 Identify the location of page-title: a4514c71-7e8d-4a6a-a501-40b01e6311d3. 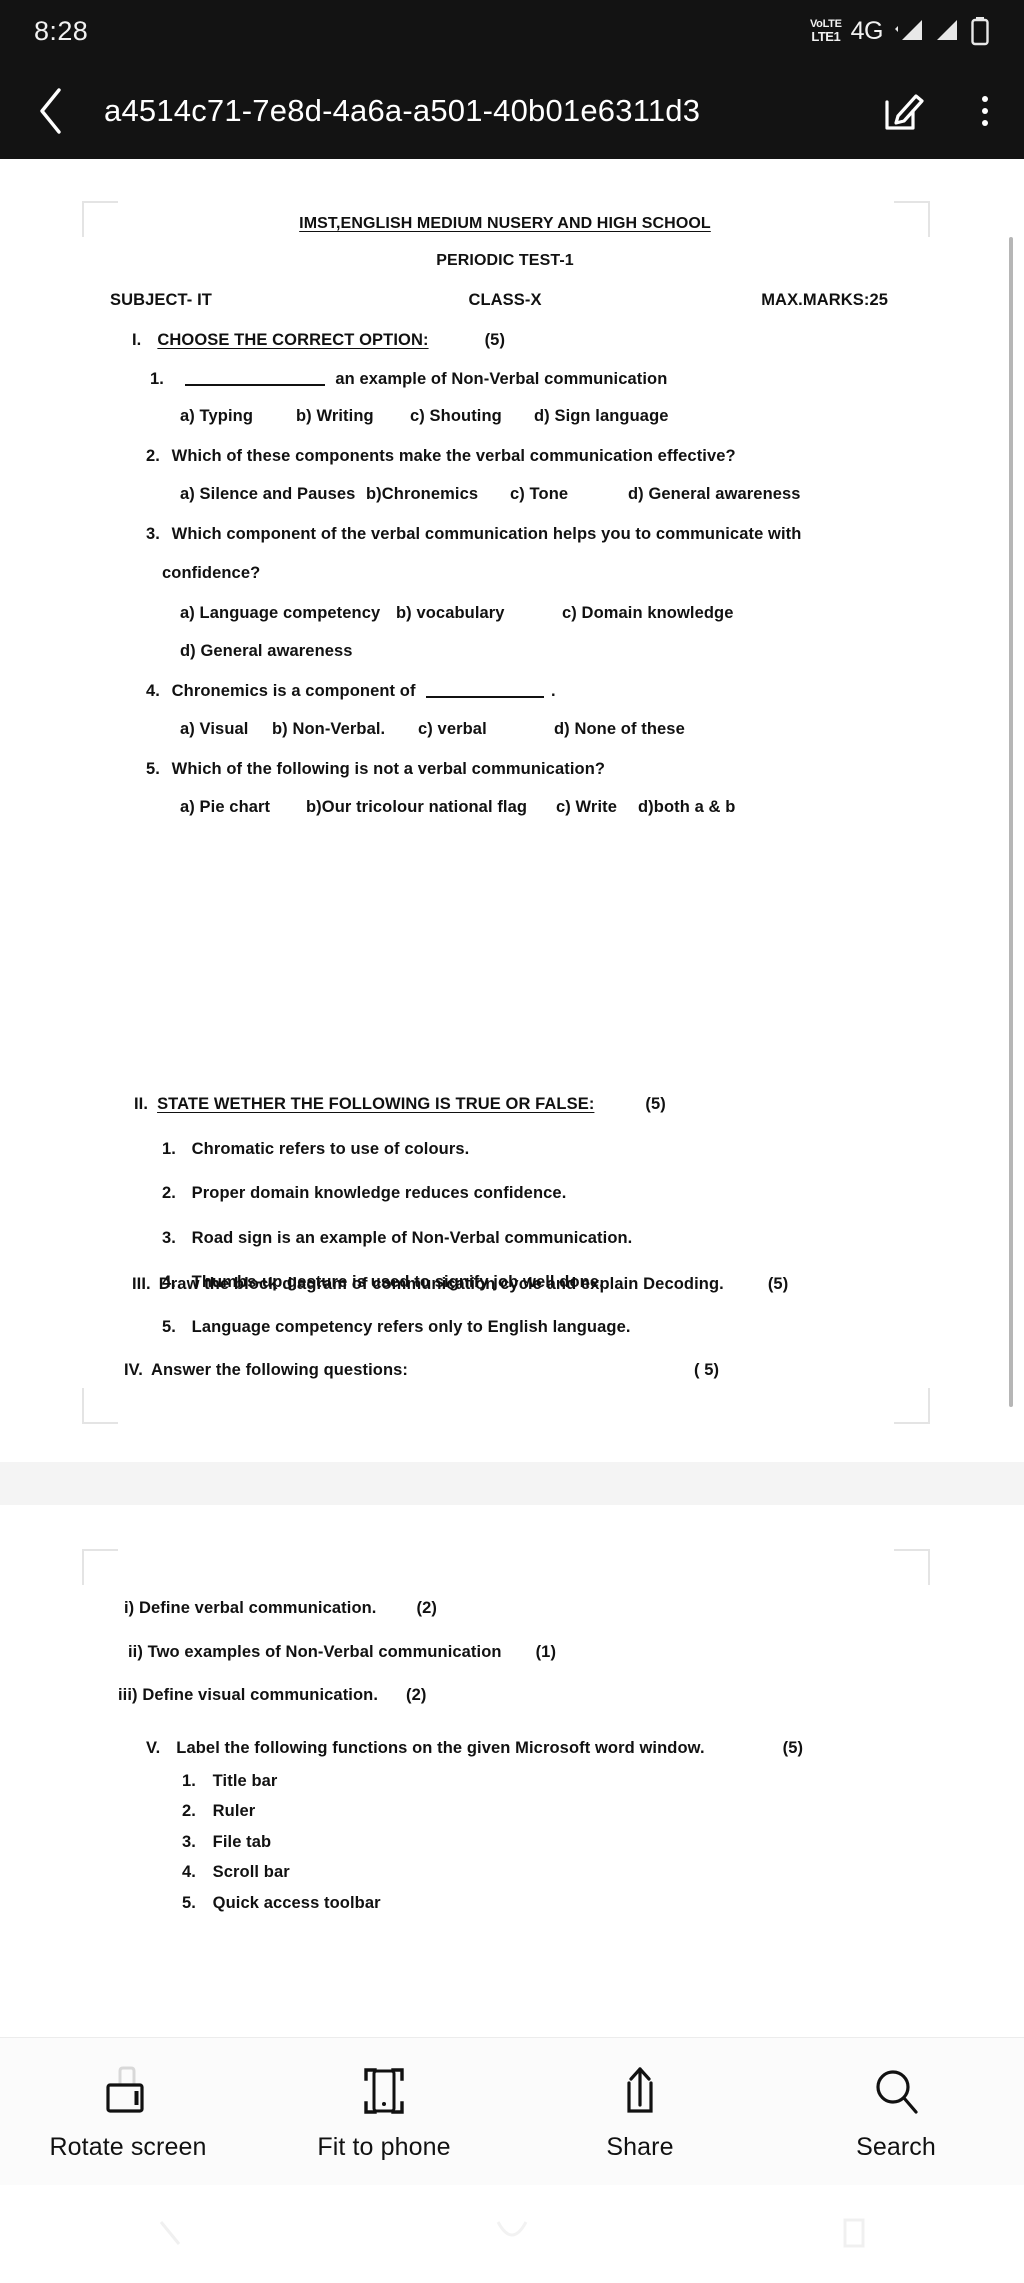
(402, 110).